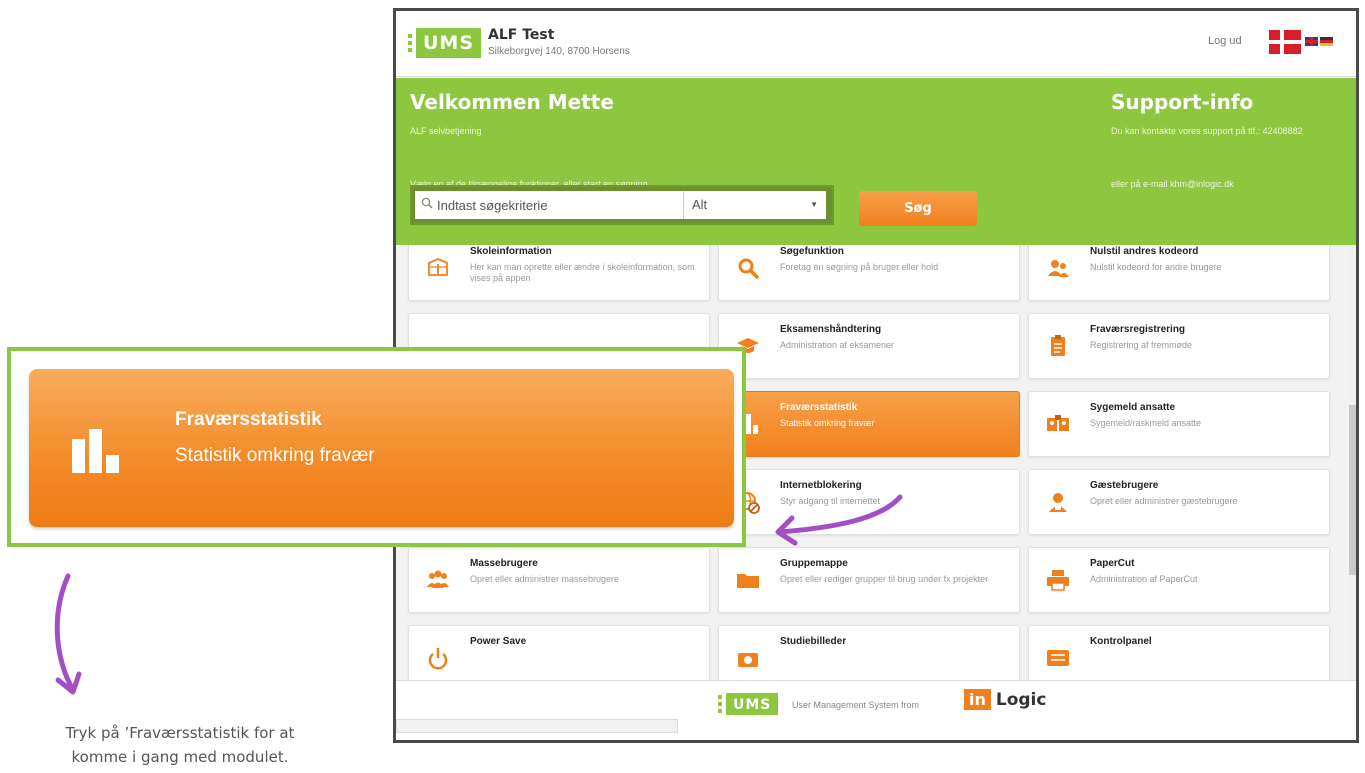 The height and width of the screenshot is (773, 1365). Describe the element at coordinates (918, 208) in the screenshot. I see `search-button: Søg` at that location.